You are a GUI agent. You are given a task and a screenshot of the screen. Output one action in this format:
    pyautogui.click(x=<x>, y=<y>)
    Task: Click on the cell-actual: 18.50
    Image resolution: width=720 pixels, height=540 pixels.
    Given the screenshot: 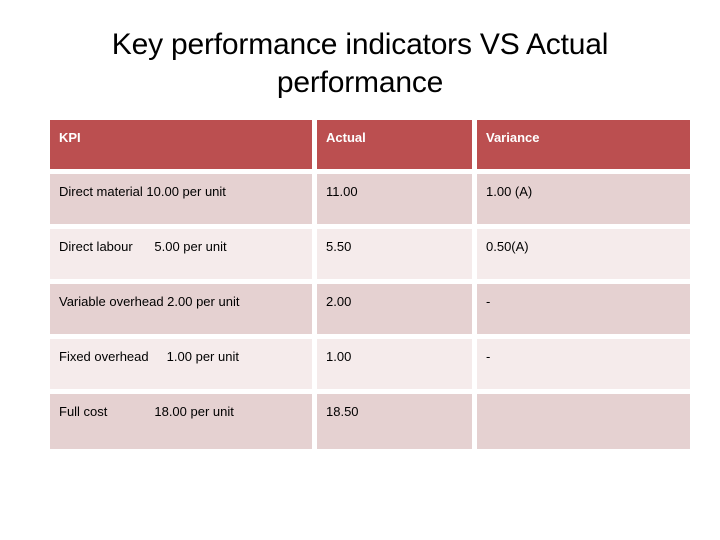 What is the action you would take?
    pyautogui.click(x=397, y=421)
    